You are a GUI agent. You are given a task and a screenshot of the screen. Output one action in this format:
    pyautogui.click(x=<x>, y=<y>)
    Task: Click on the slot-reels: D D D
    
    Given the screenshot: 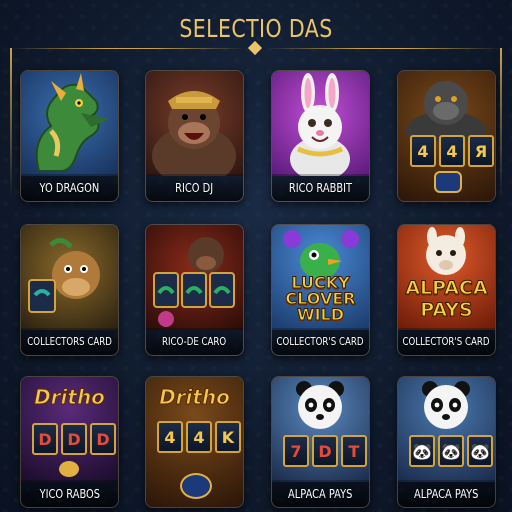 What is the action you would take?
    pyautogui.click(x=74, y=439)
    